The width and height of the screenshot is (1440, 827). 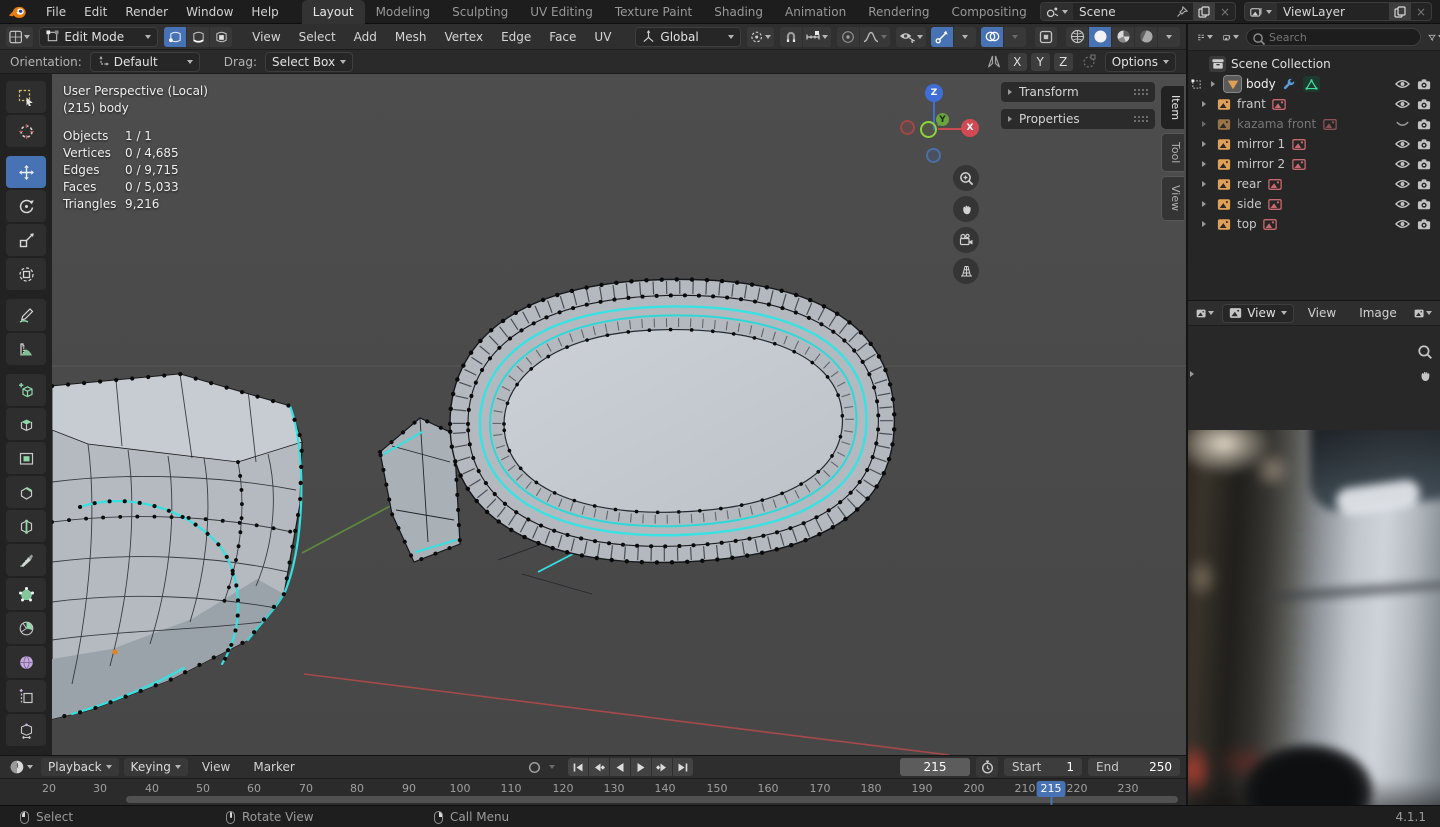 I want to click on tool-tweak-button, so click(x=26, y=97).